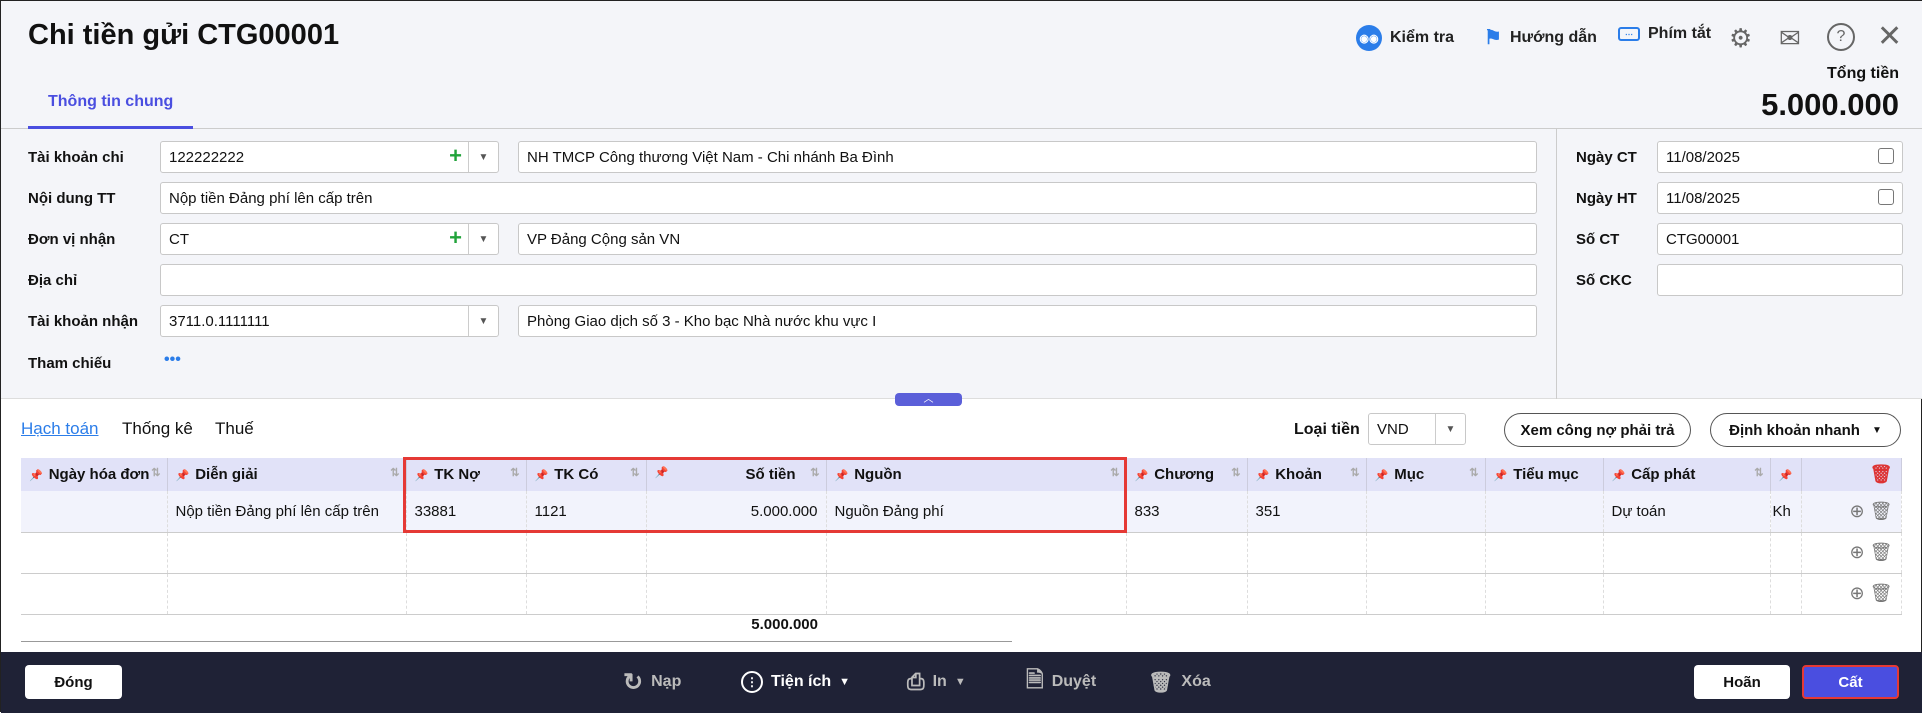 The image size is (1922, 713). Describe the element at coordinates (1850, 682) in the screenshot. I see `save-button: Cất` at that location.